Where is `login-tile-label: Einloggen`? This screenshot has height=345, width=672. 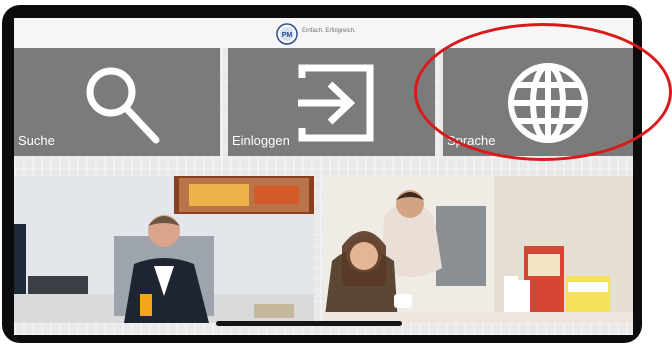 login-tile-label: Einloggen is located at coordinates (261, 140).